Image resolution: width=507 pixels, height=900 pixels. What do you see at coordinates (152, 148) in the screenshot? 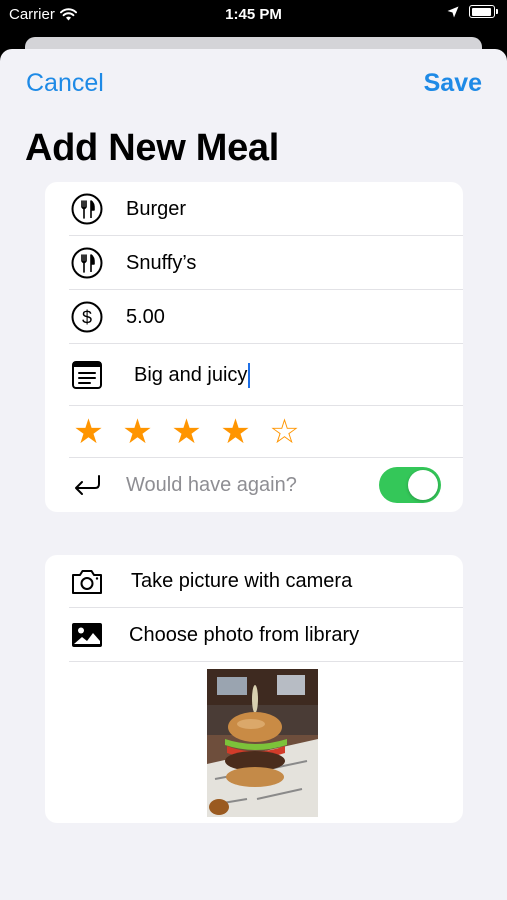
I see `page-title: Add New Meal` at bounding box center [152, 148].